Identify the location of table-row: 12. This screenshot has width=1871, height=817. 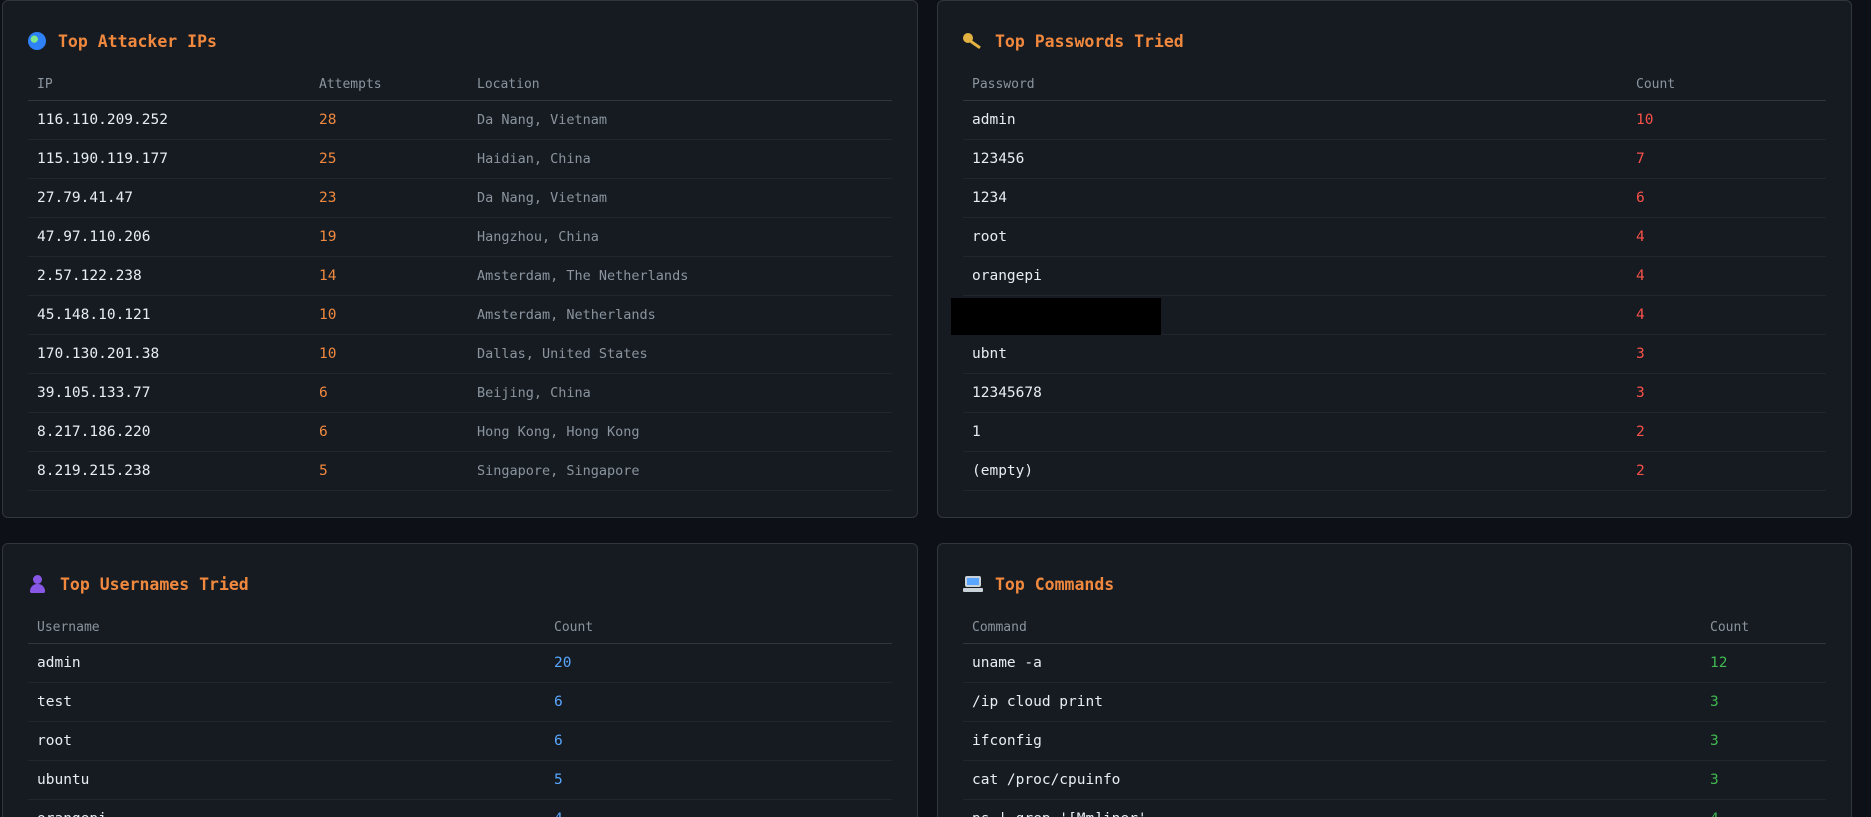
(1394, 432).